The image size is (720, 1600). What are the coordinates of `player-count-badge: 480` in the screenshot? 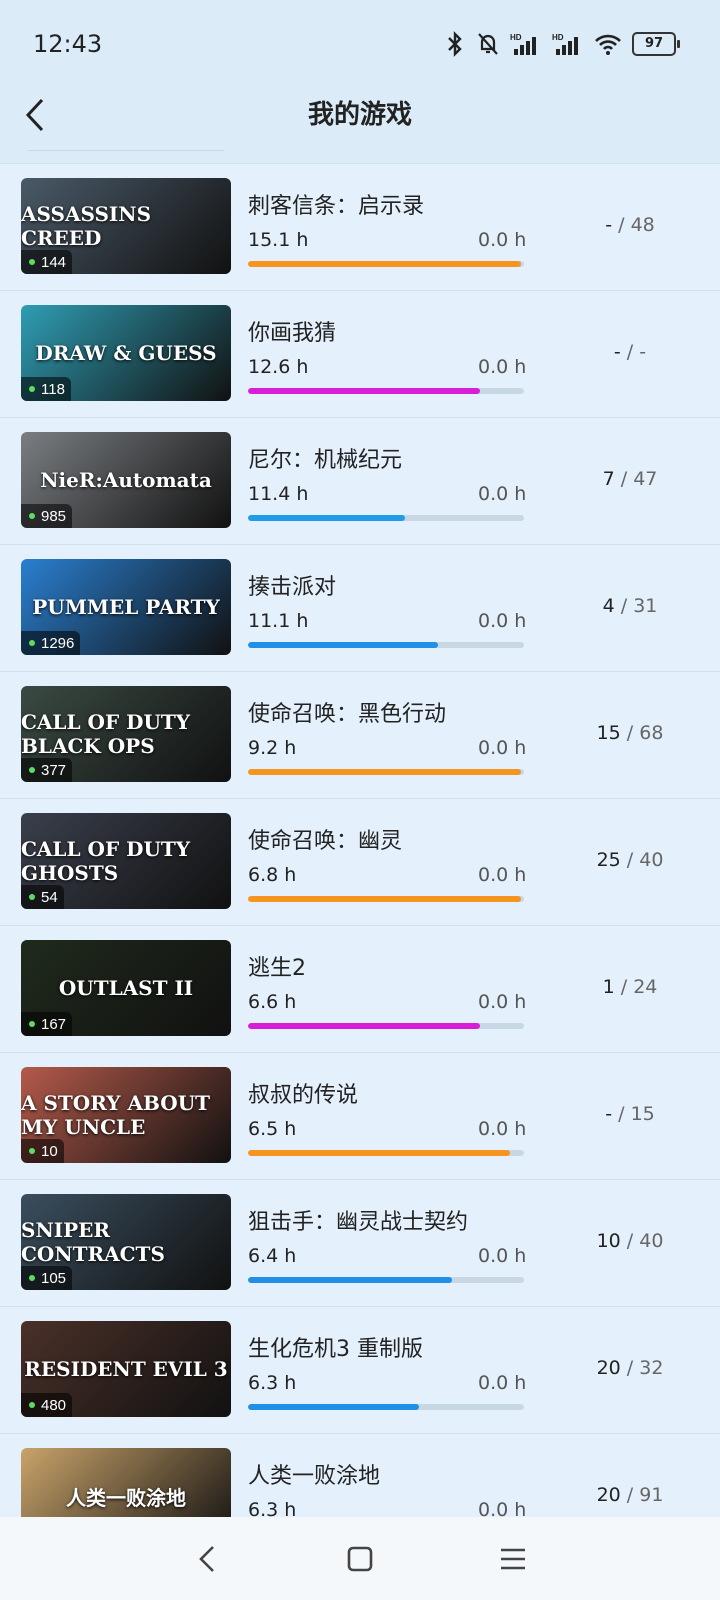 It's located at (47, 1405).